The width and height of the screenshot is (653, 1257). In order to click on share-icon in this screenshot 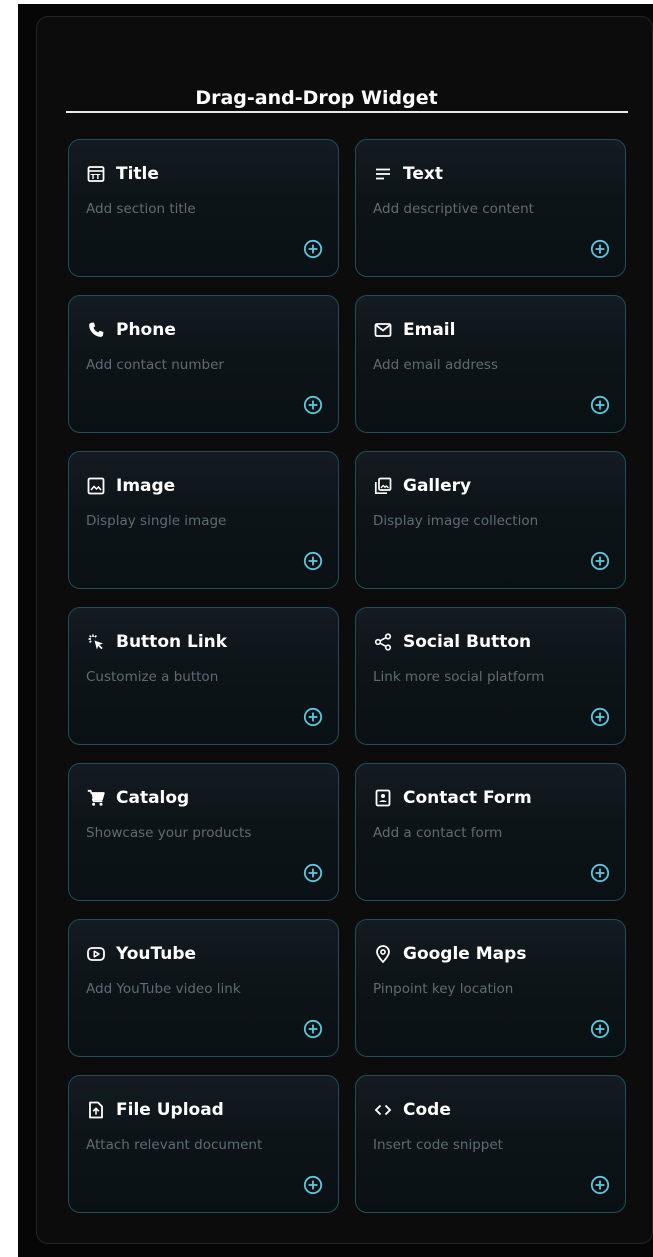, I will do `click(383, 642)`.